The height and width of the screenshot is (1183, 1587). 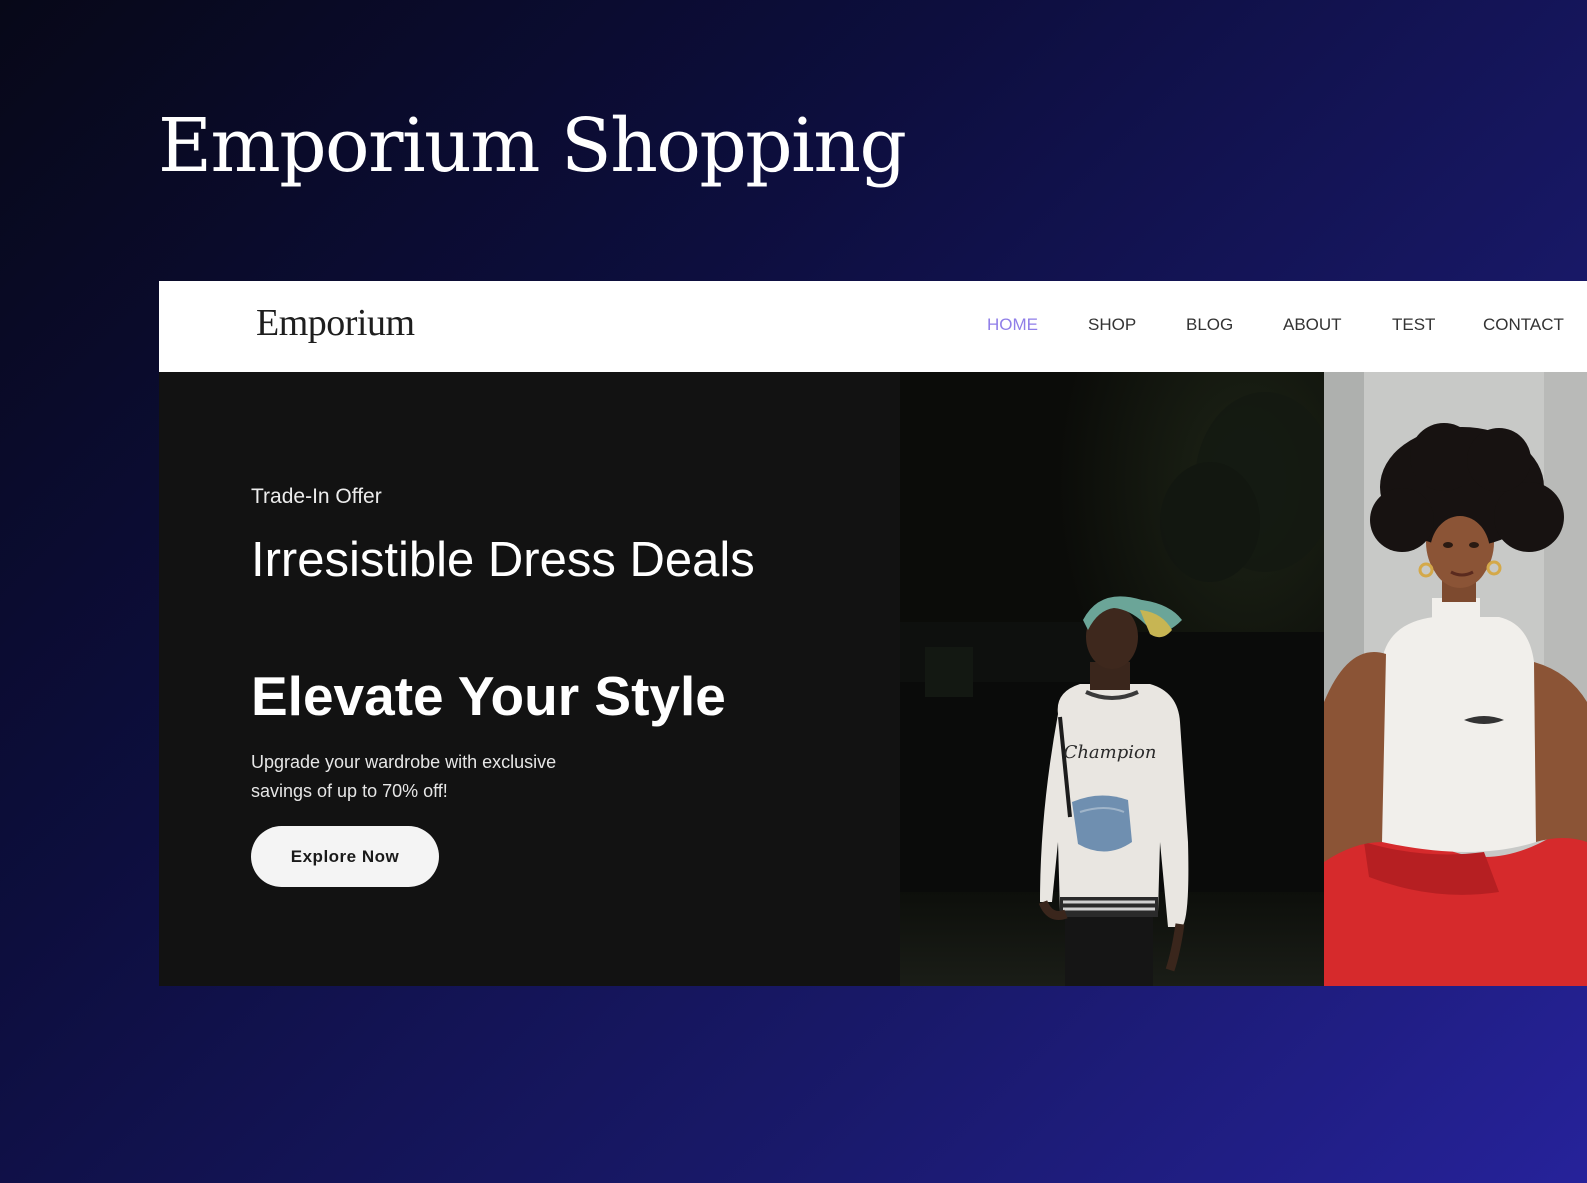 I want to click on site-logo: Emporium, so click(x=335, y=324).